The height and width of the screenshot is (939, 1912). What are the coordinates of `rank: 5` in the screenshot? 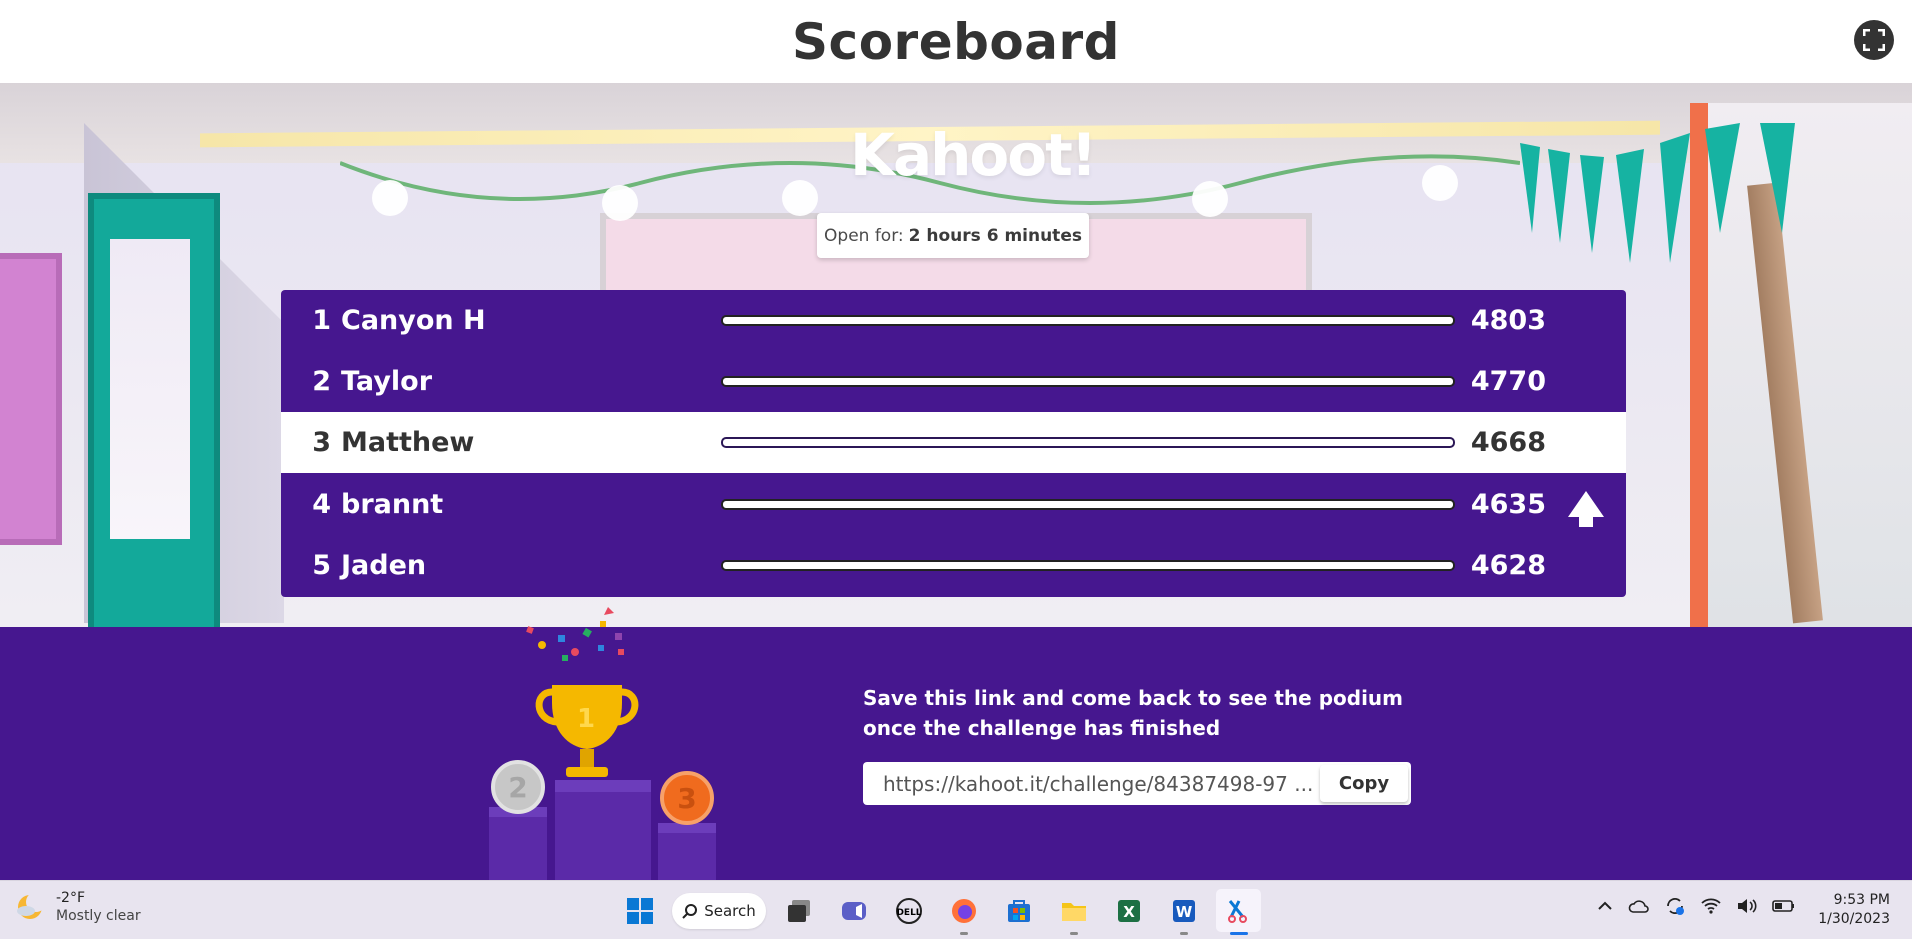 It's located at (321, 565).